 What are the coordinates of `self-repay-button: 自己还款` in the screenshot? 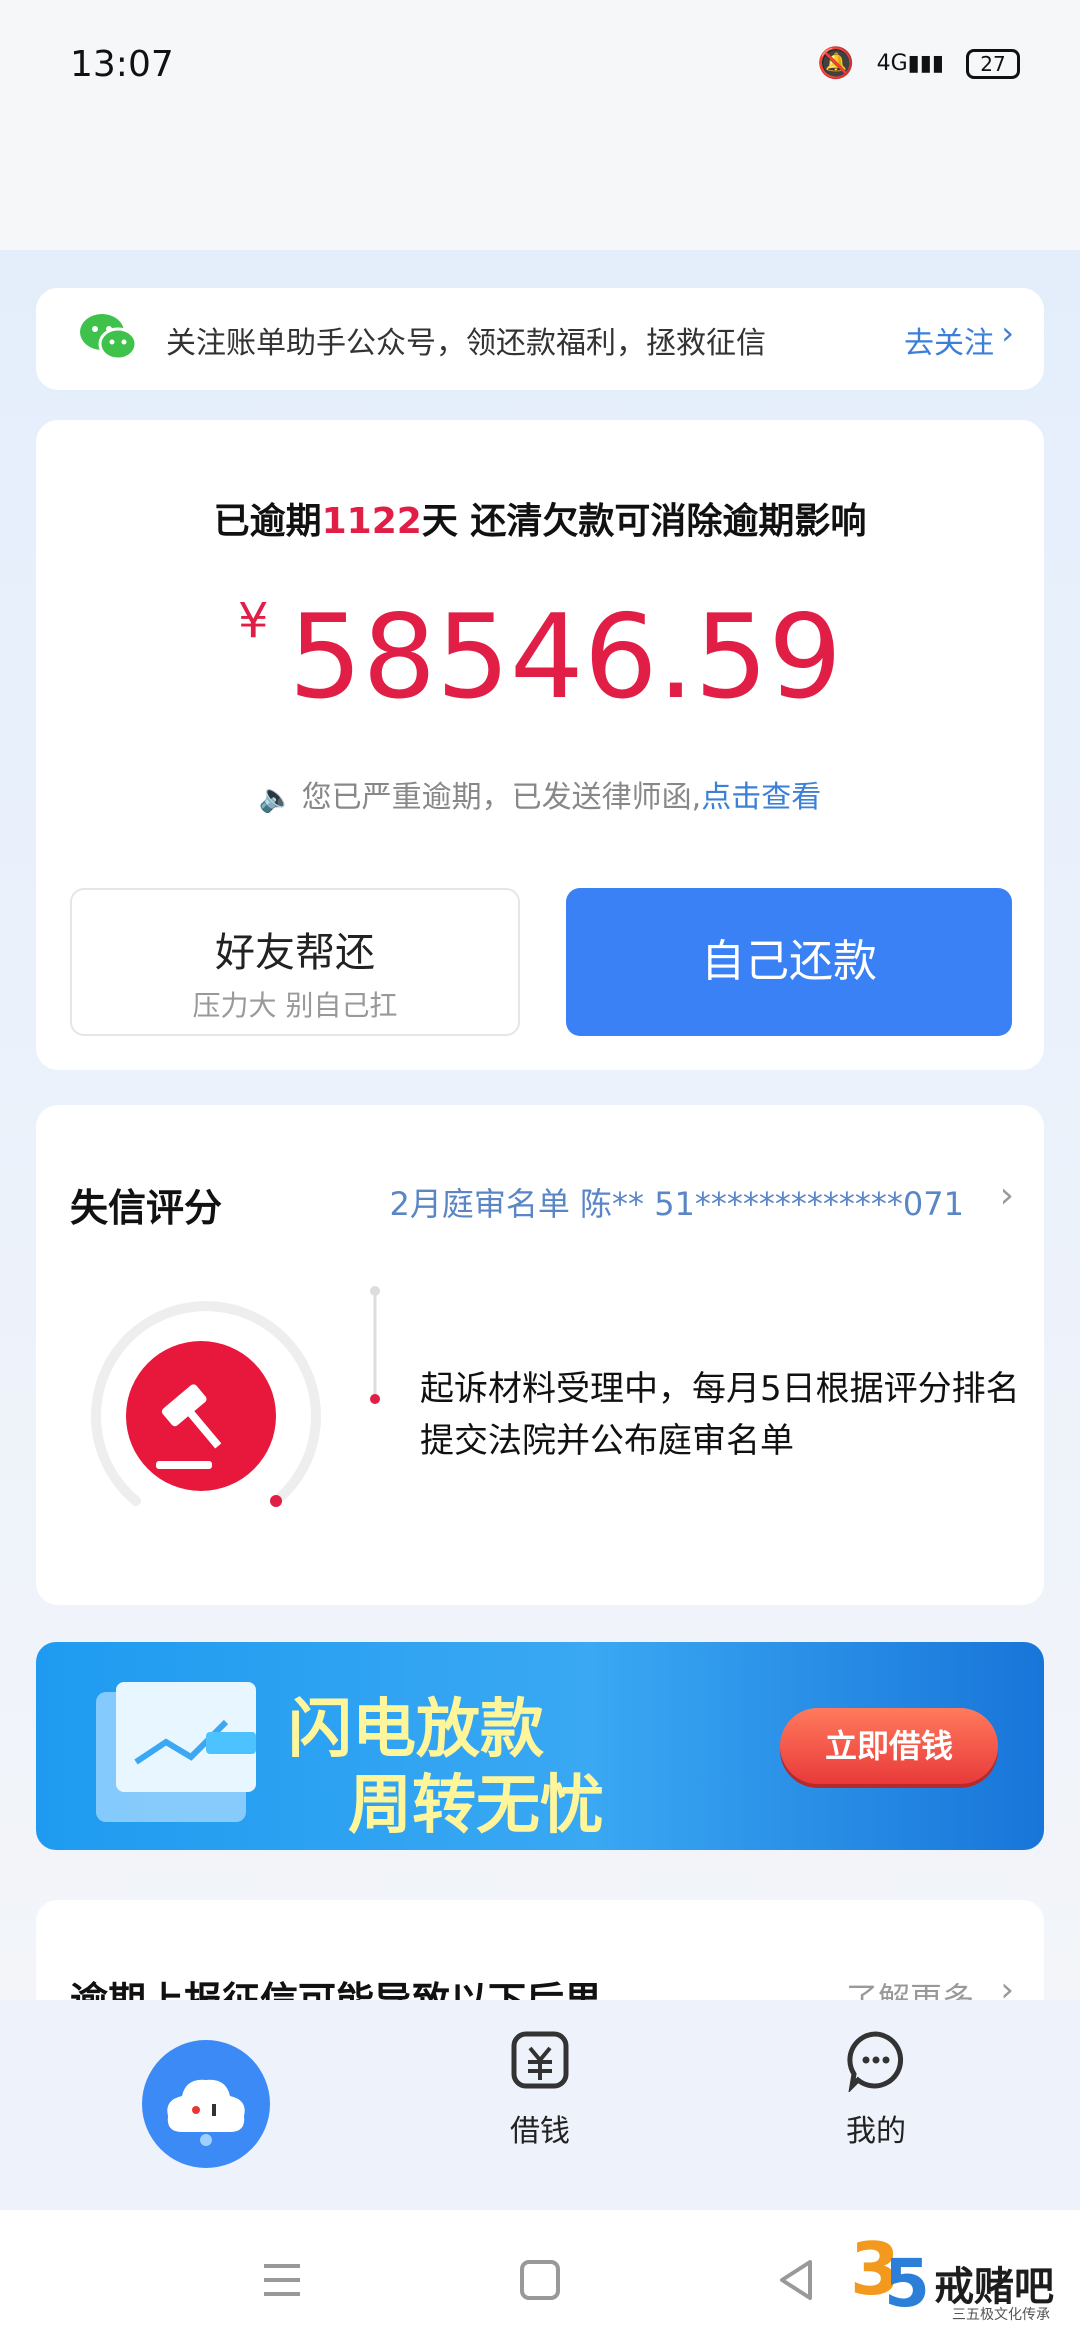 It's located at (789, 962).